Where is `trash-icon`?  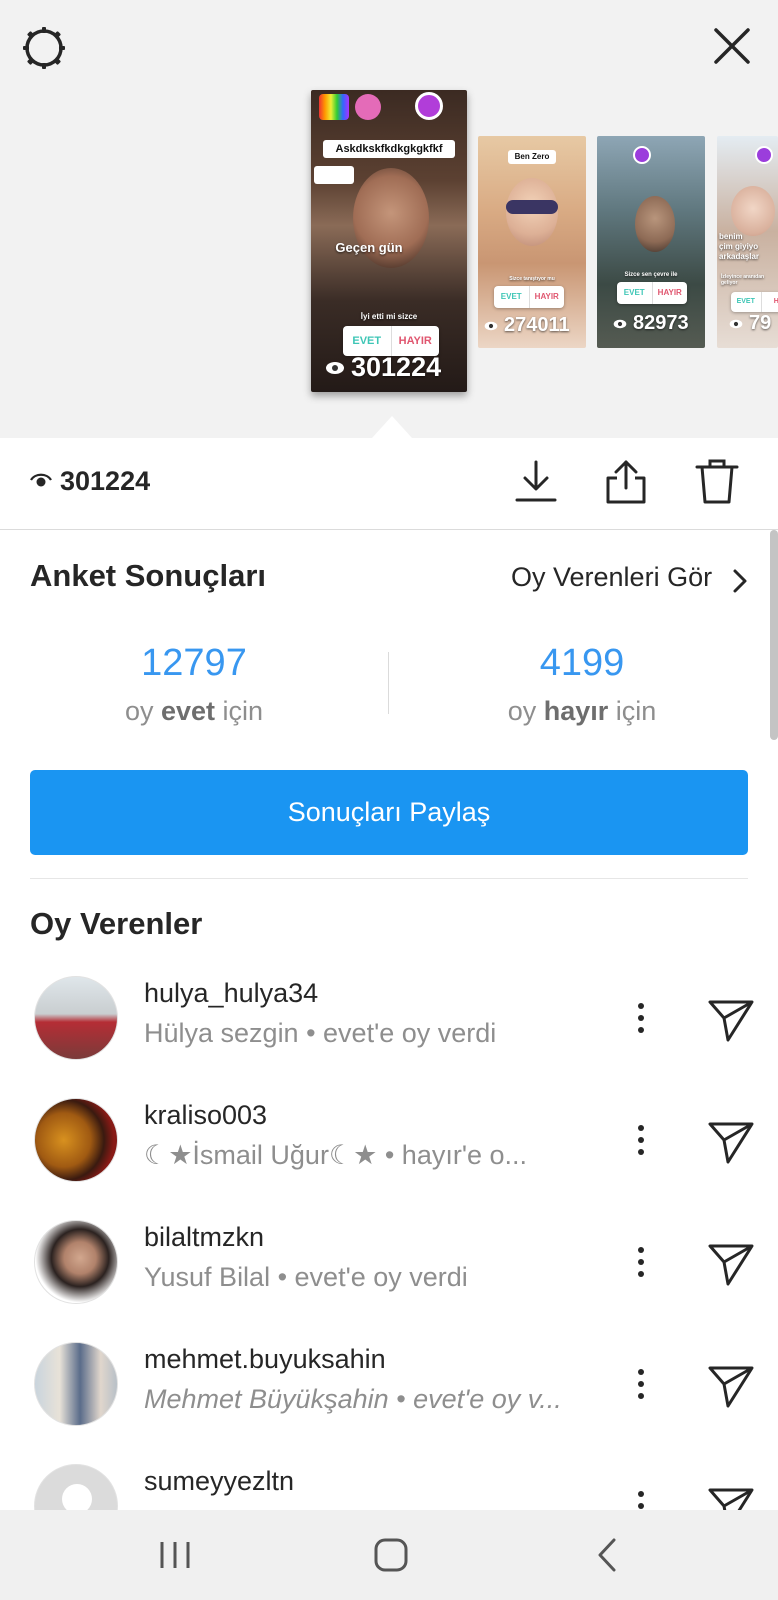
trash-icon is located at coordinates (717, 481).